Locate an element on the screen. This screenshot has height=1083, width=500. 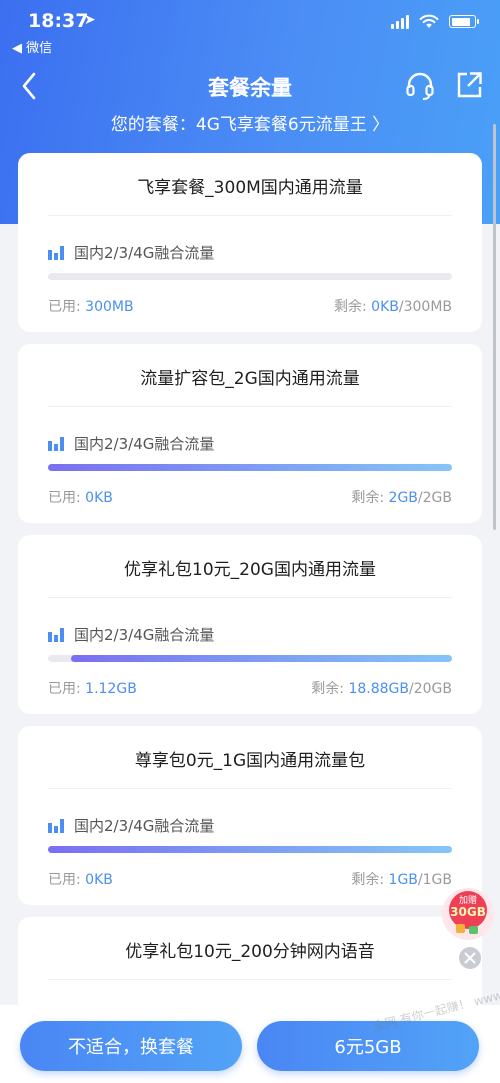
close-icon is located at coordinates (470, 958).